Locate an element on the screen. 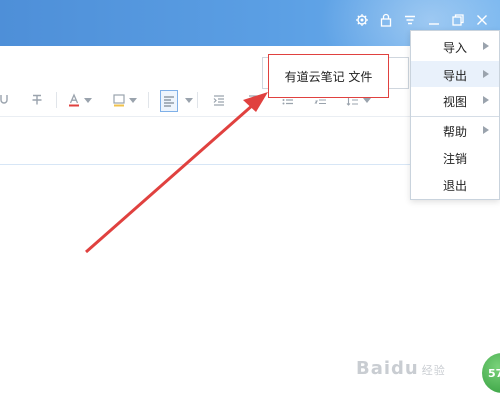  outdent-icon is located at coordinates (254, 100).